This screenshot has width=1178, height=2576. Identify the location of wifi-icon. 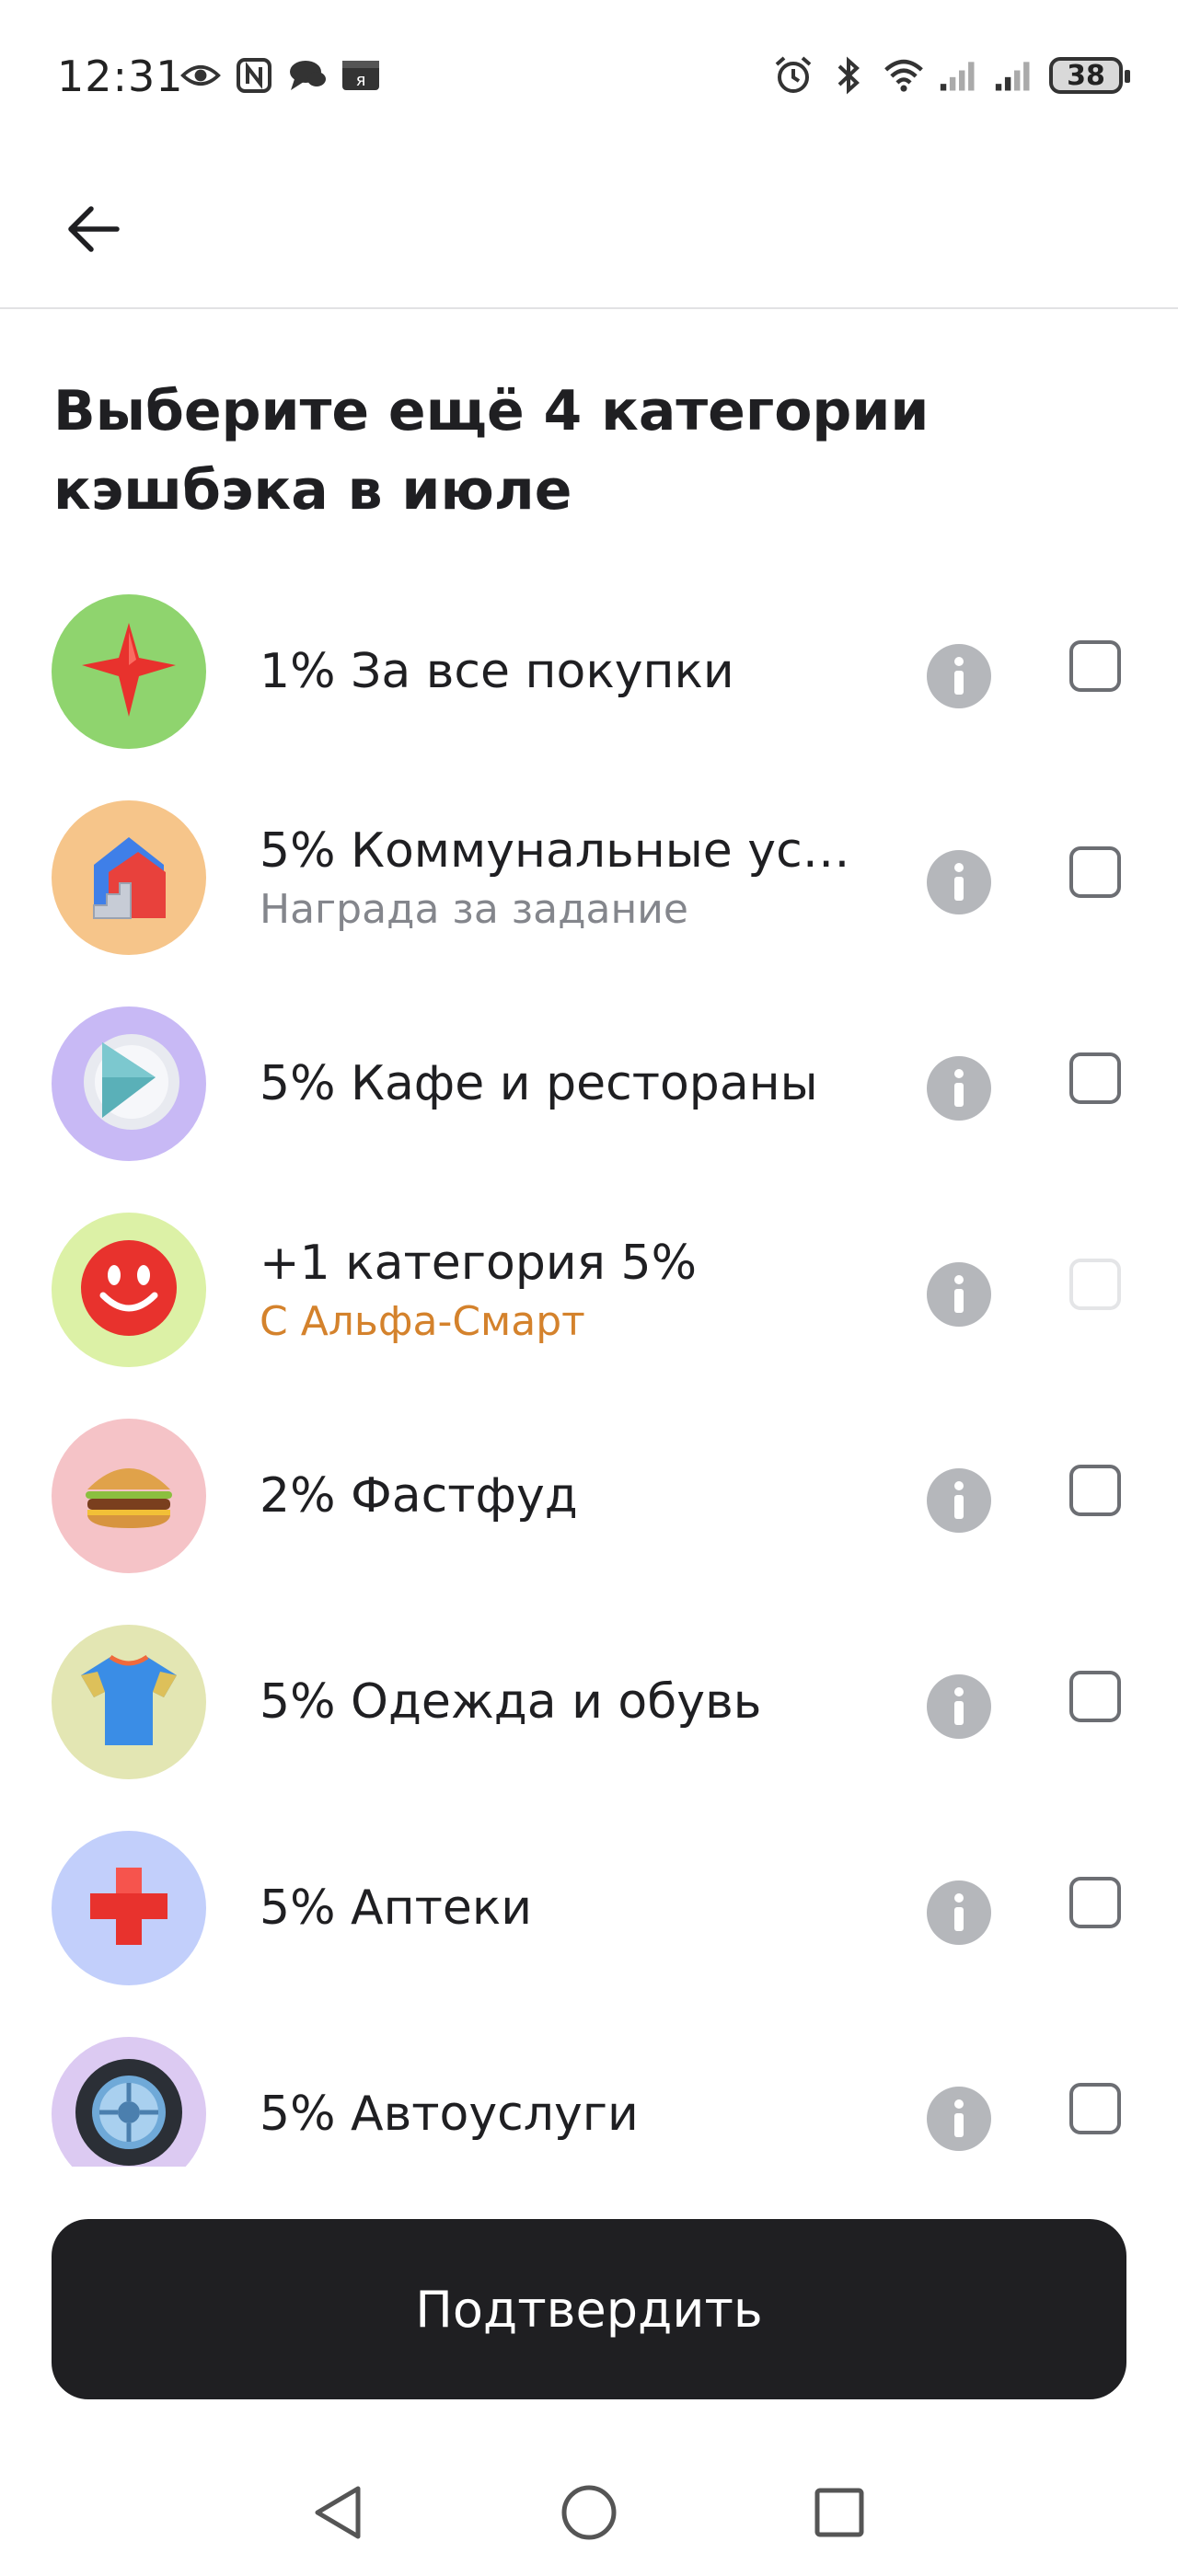
(904, 75).